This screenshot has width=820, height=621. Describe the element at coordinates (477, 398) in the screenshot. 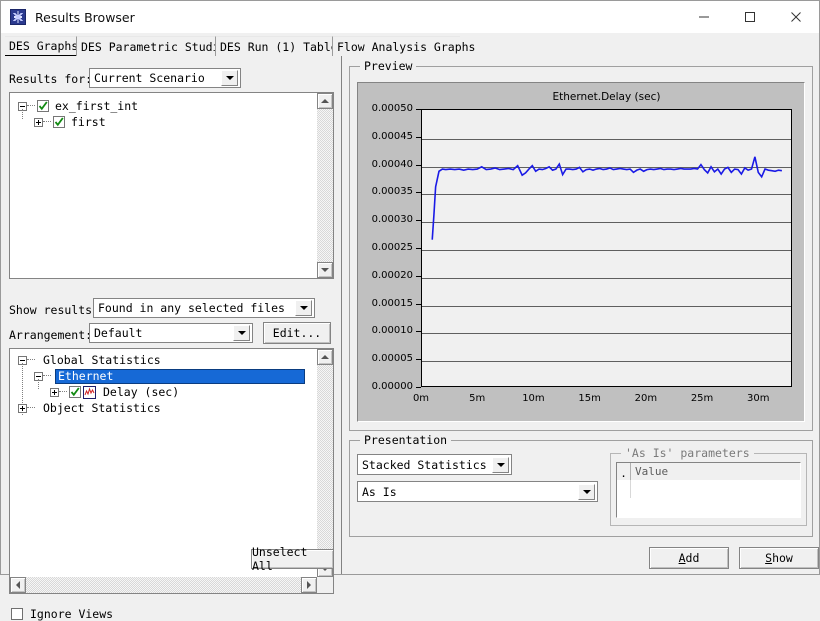

I see `chart-x-tick-label: 5m` at that location.